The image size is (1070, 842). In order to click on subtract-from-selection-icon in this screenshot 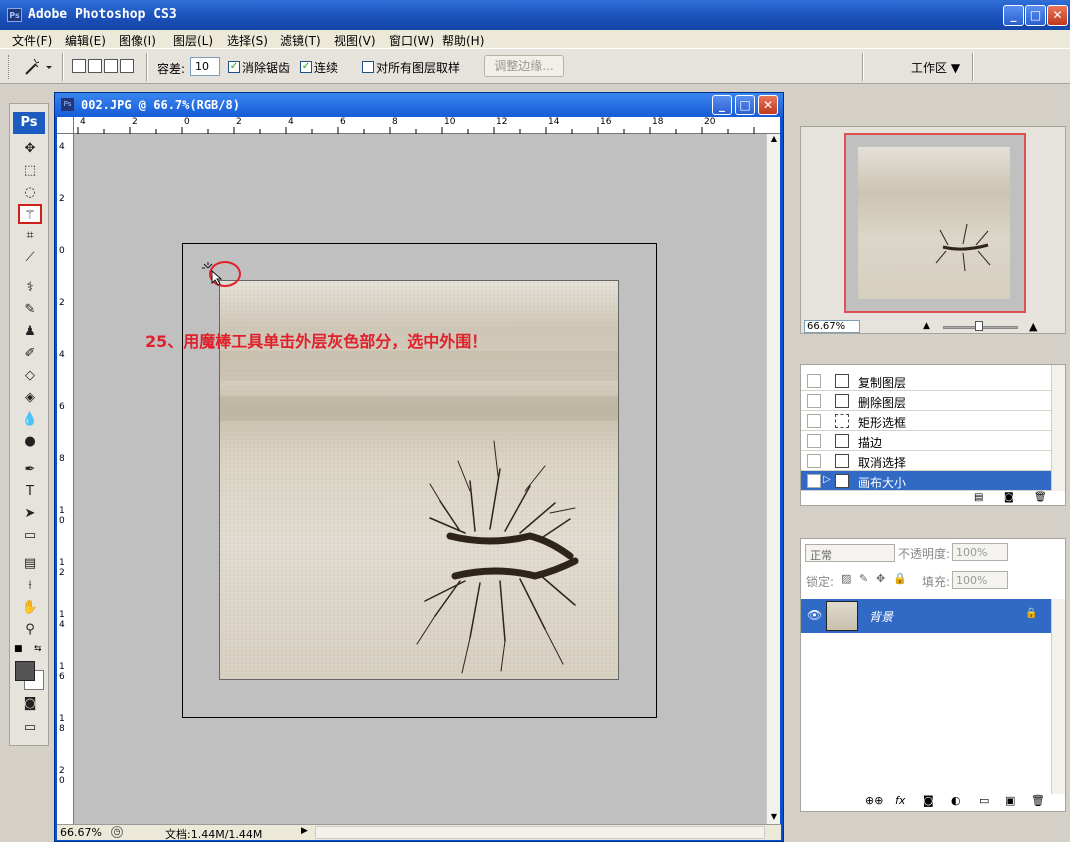, I will do `click(111, 66)`.